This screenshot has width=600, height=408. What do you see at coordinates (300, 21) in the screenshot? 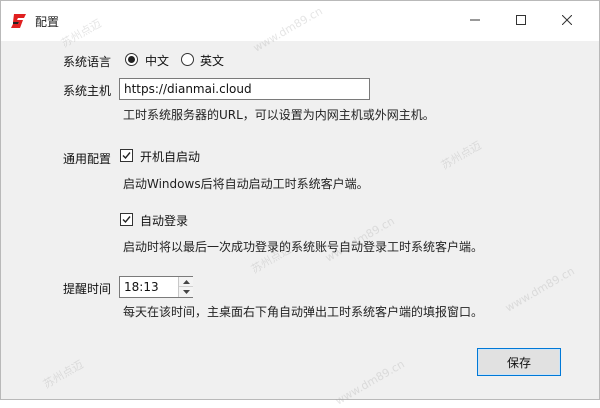
I see `title-bar: 配置` at bounding box center [300, 21].